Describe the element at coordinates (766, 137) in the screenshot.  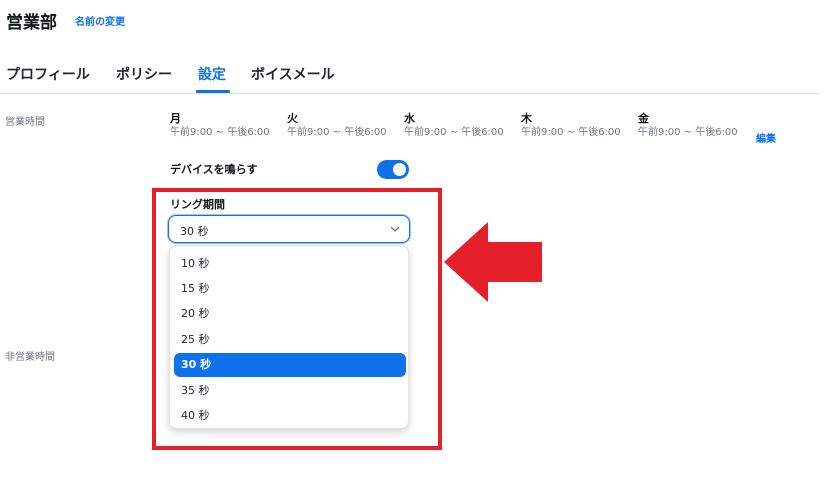
I see `edit-hours-link: 編集` at that location.